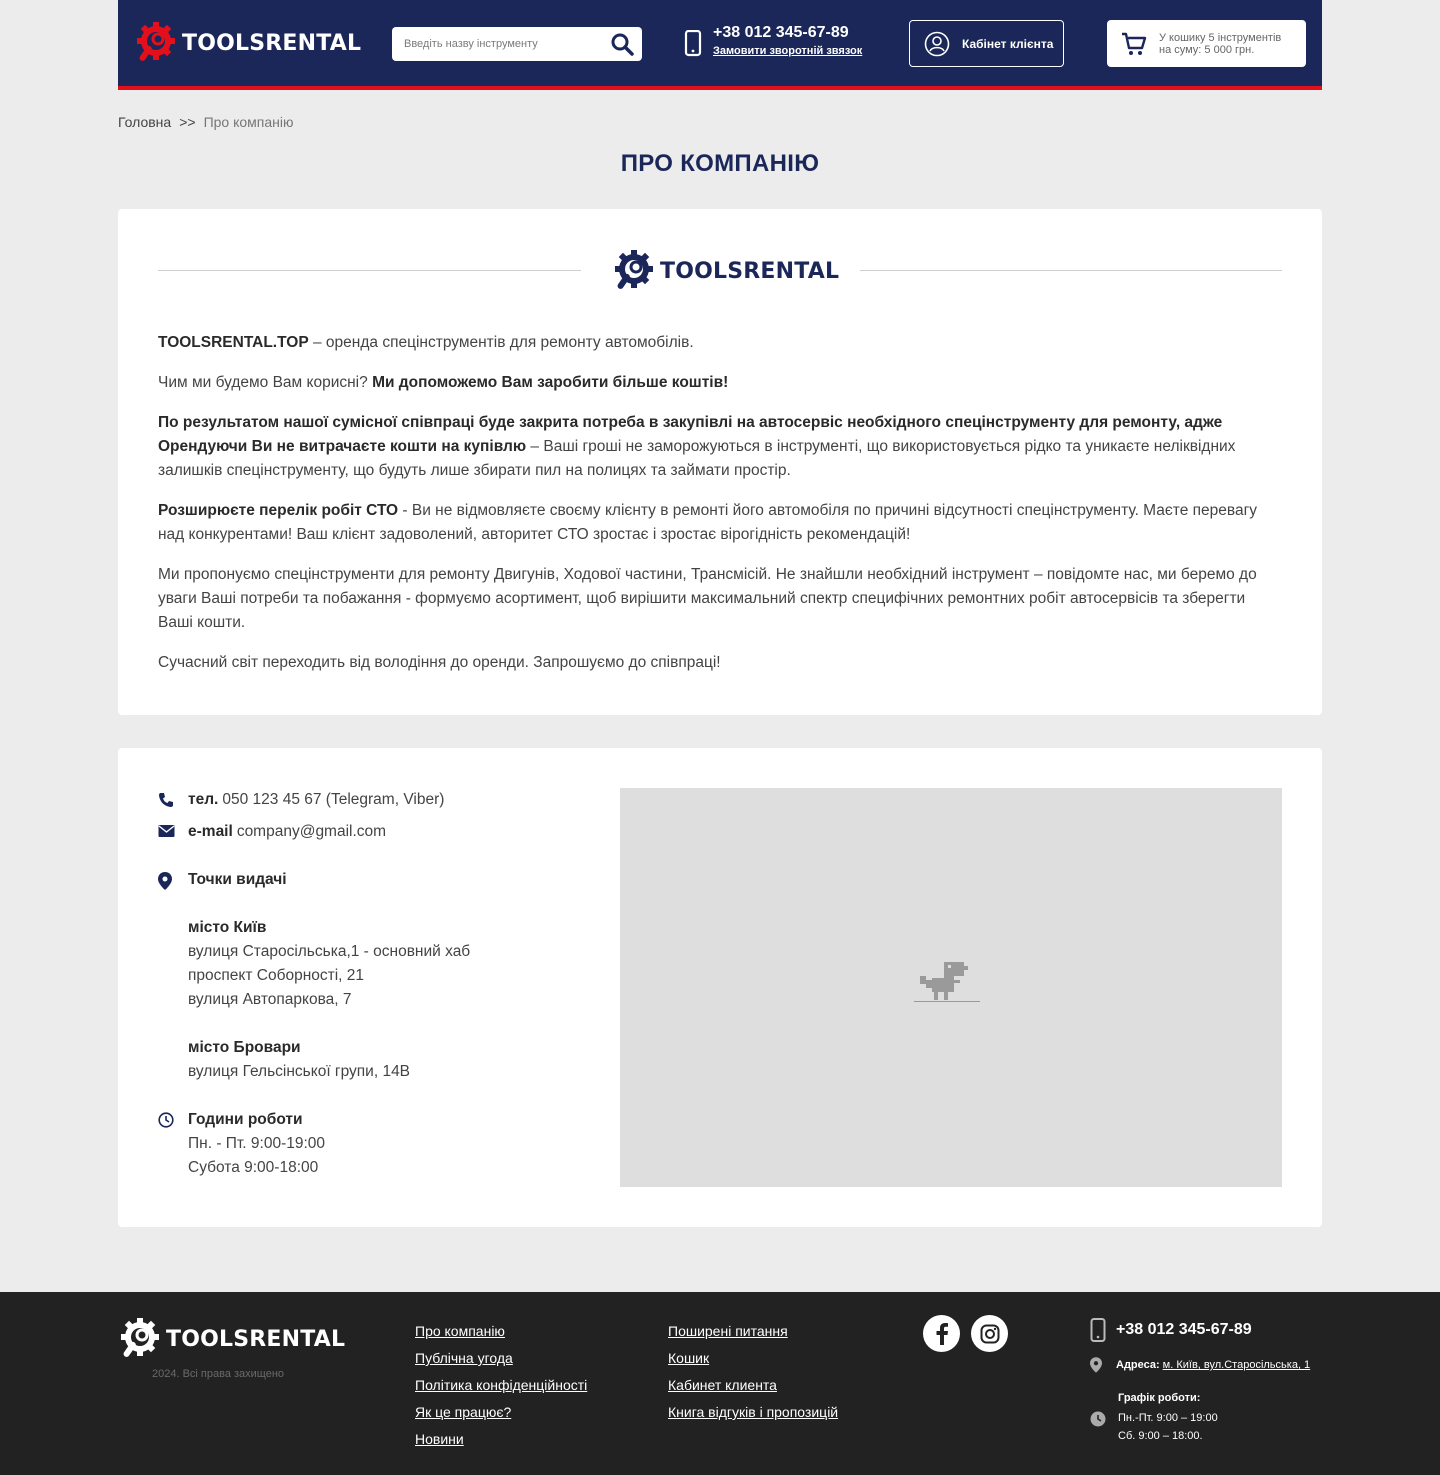 The width and height of the screenshot is (1440, 1475). I want to click on contact-hours-row: Години роботи, so click(232, 1120).